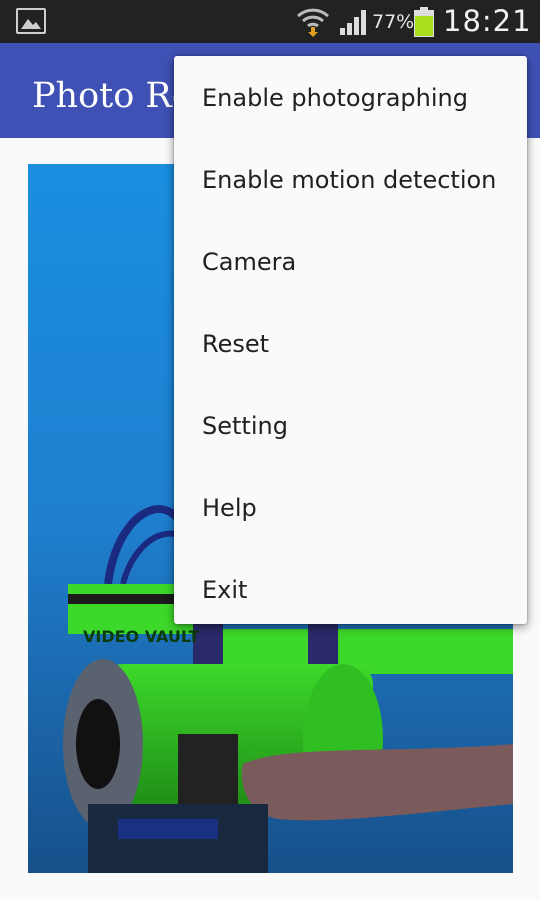  Describe the element at coordinates (393, 22) in the screenshot. I see `battery-percent: 77%` at that location.